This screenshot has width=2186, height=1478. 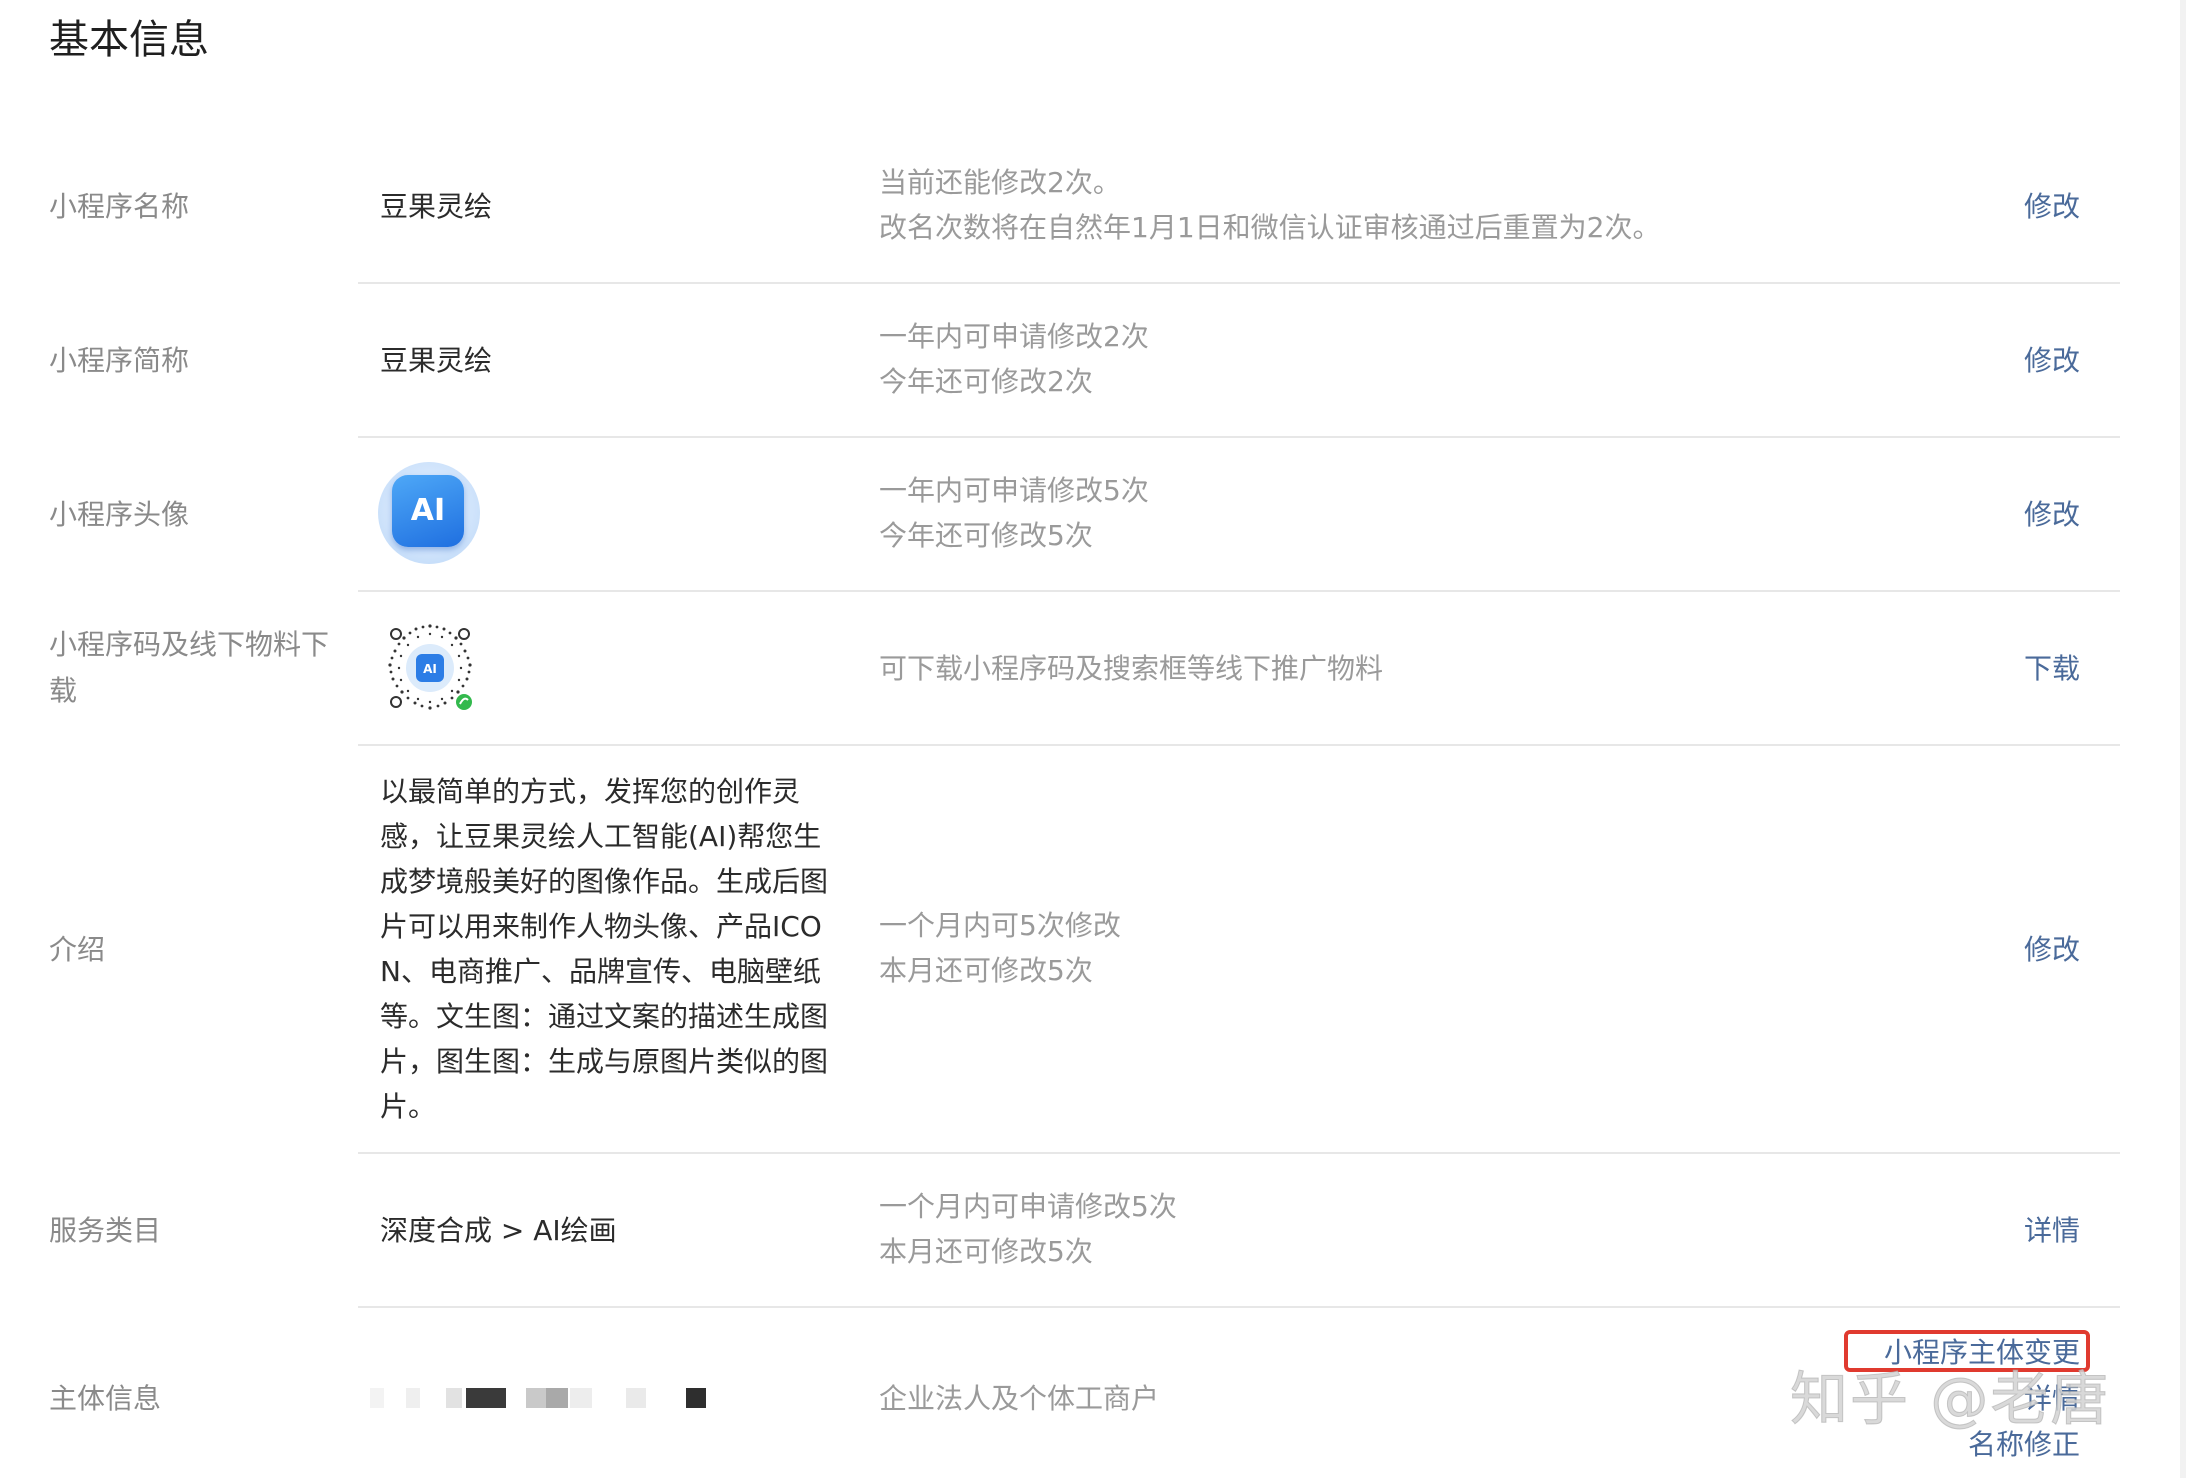 I want to click on qrcode-label-line-2: 载, so click(x=63, y=690).